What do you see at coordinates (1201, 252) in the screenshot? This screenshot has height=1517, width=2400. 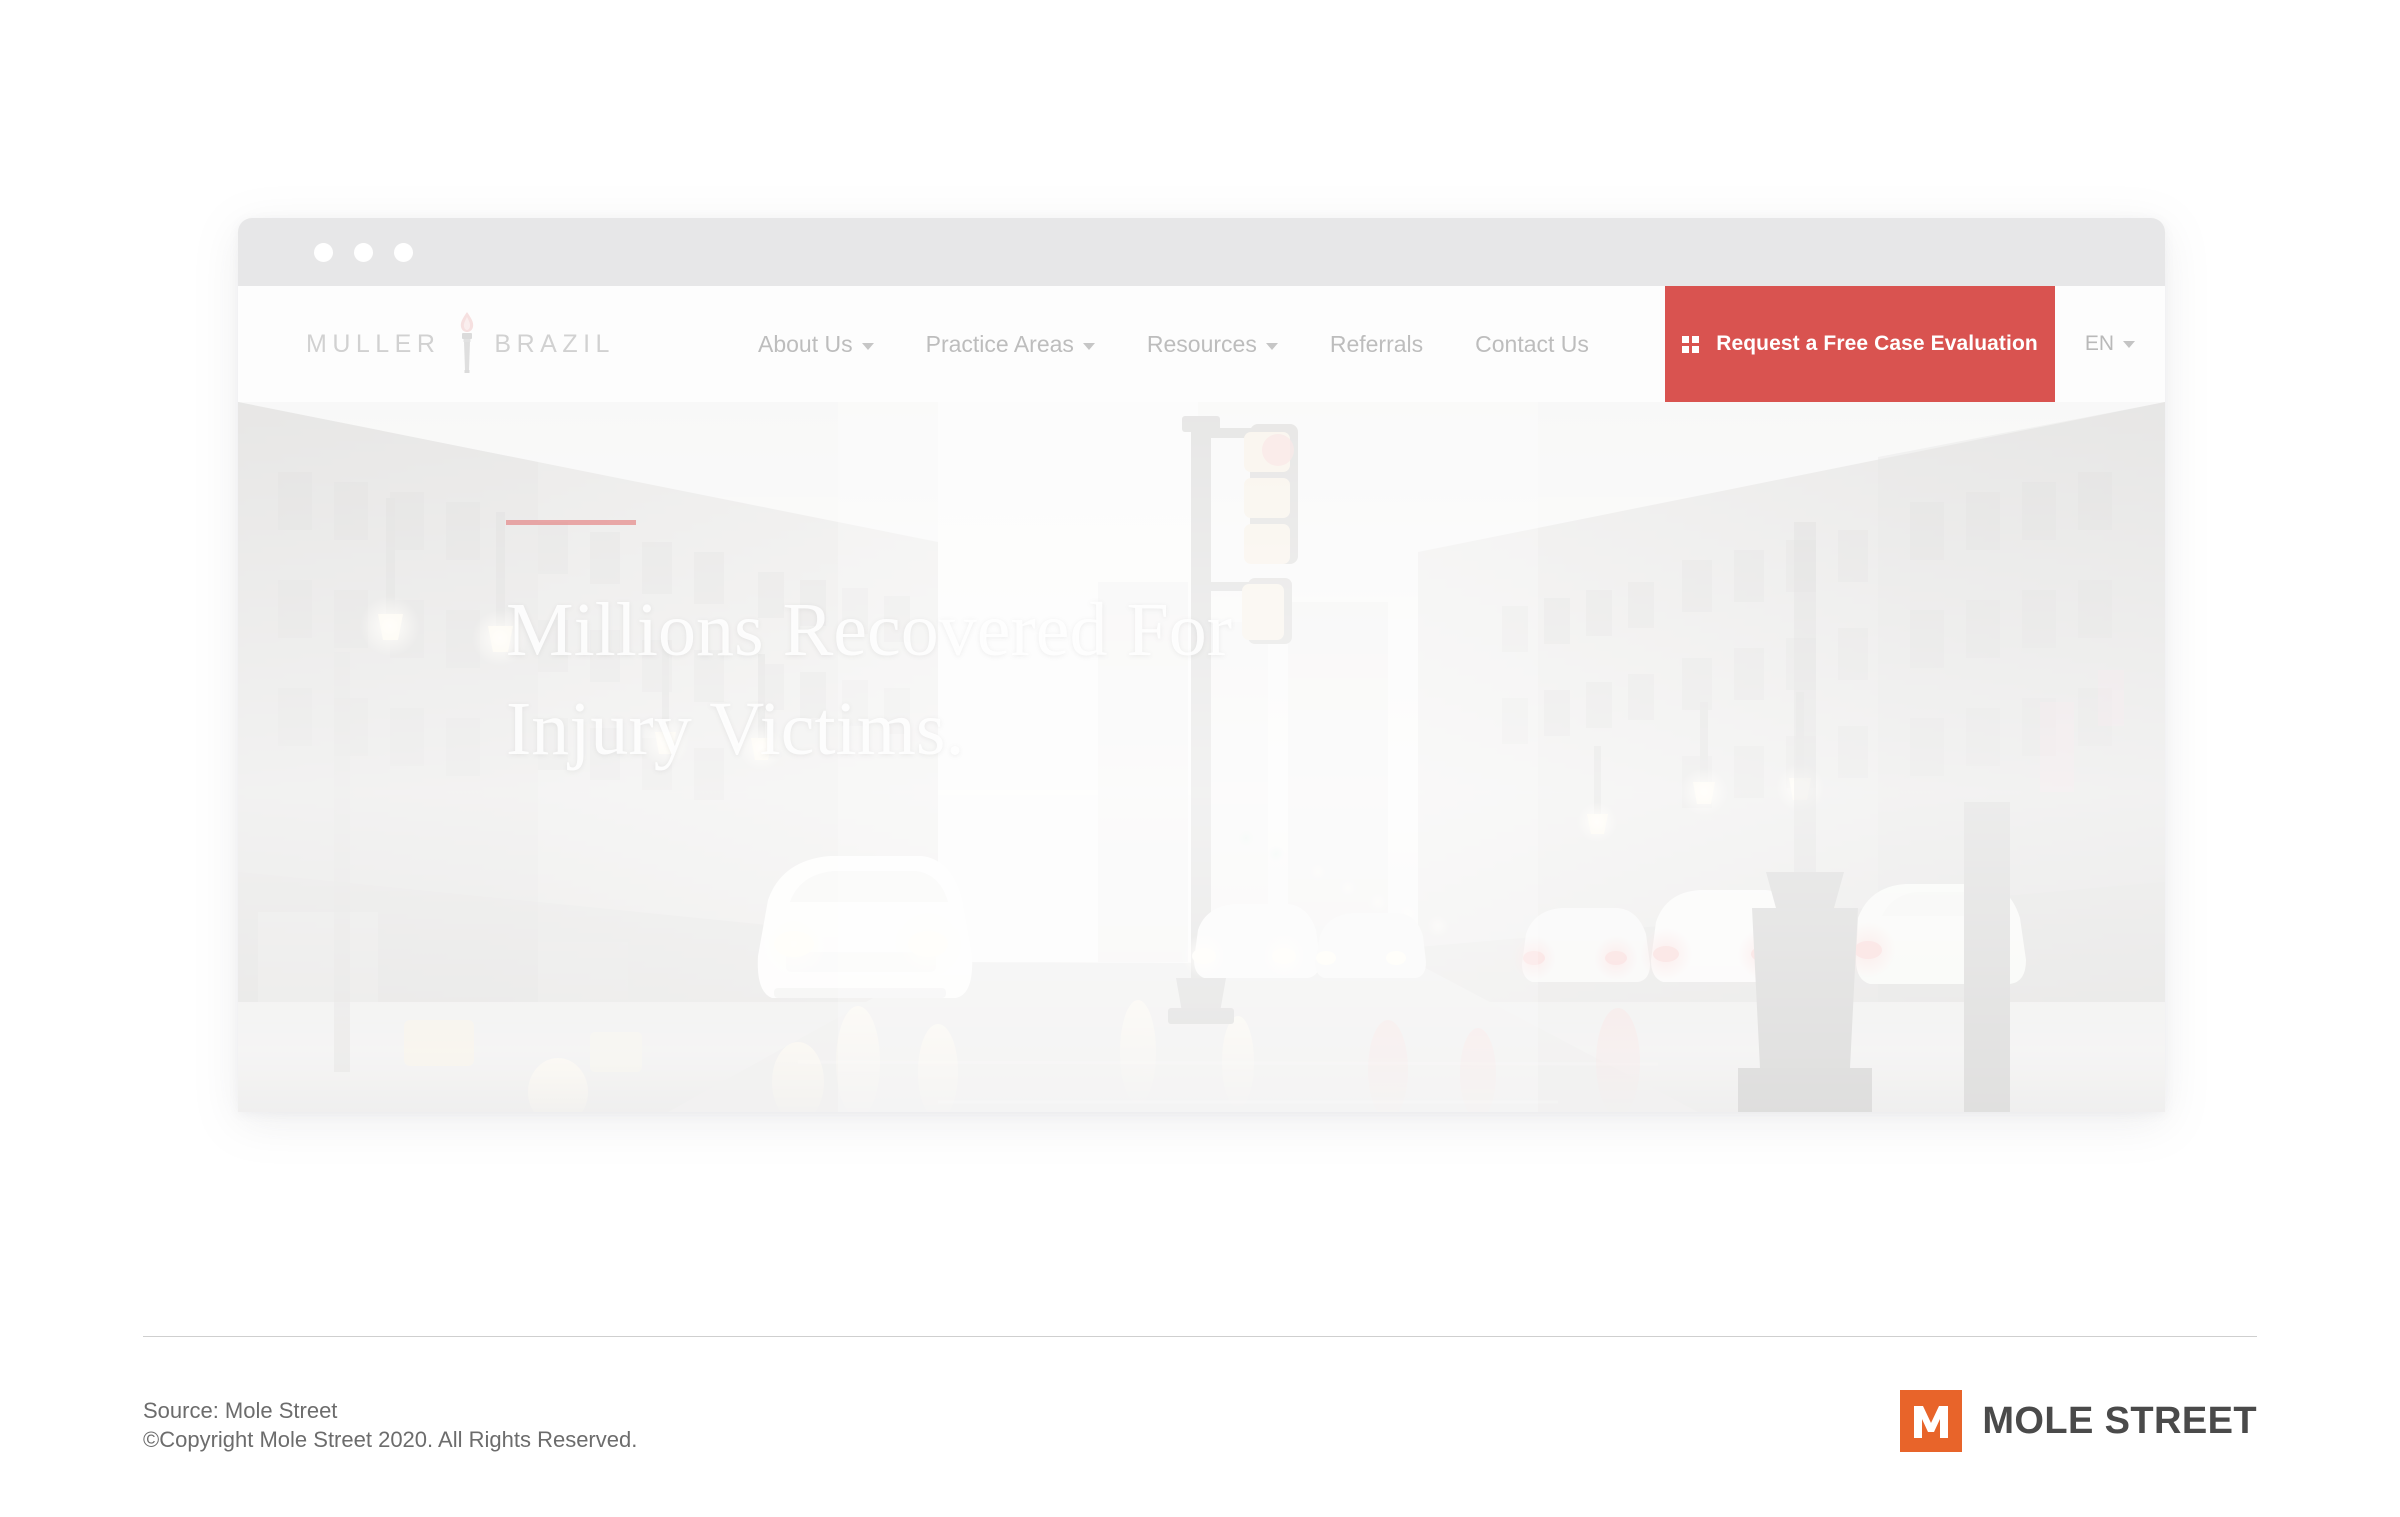 I see `browser-chrome-bar` at bounding box center [1201, 252].